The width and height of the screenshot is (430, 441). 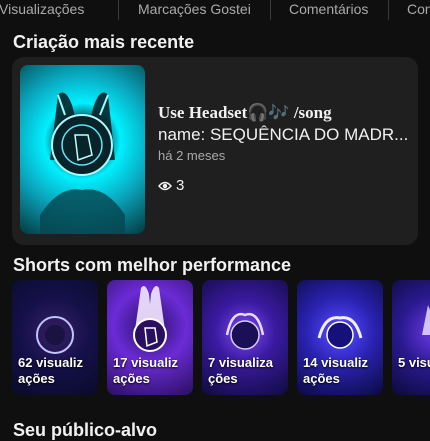 What do you see at coordinates (104, 42) in the screenshot?
I see `latest-creation-heading: Criação mais recente` at bounding box center [104, 42].